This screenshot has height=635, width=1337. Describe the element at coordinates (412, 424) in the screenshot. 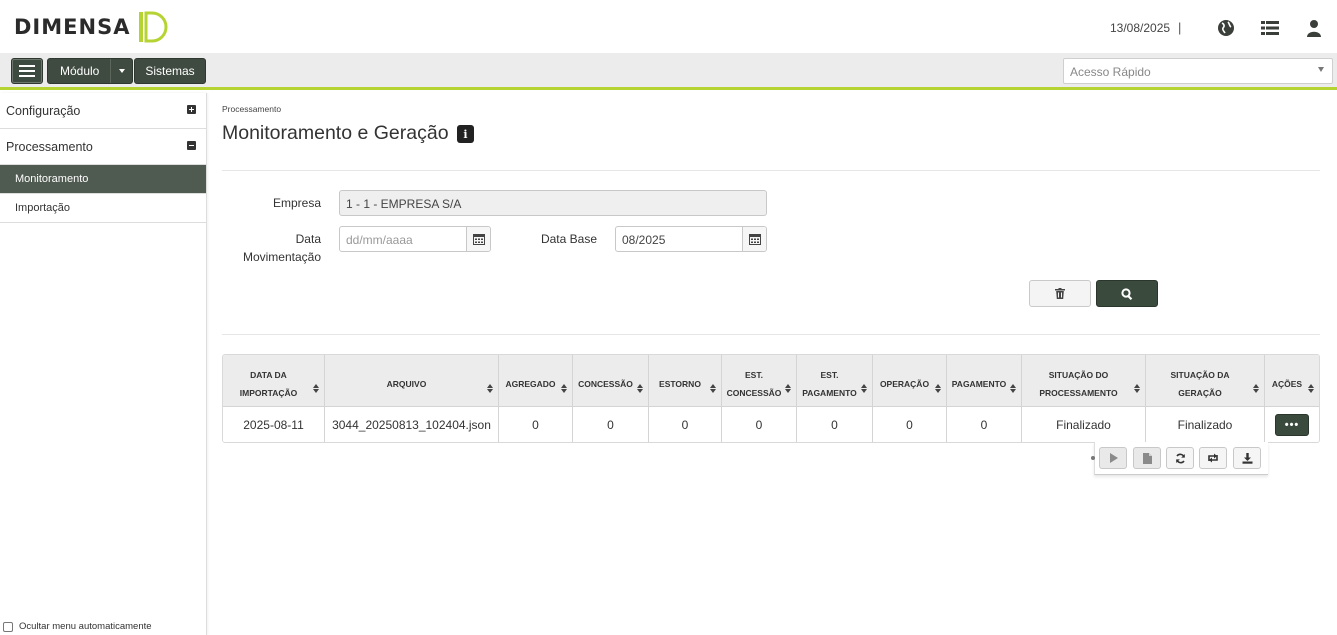

I see `cell-arquivo: 3044_20250813_102404.json` at that location.